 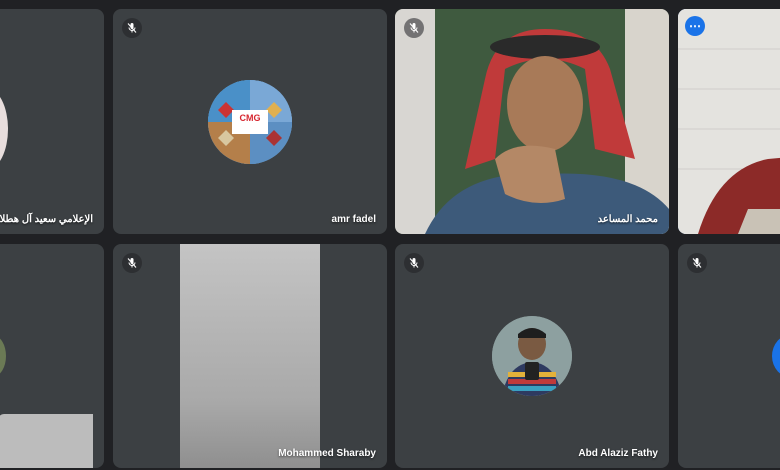 I want to click on participant-name: محمد المساعد, so click(x=627, y=219).